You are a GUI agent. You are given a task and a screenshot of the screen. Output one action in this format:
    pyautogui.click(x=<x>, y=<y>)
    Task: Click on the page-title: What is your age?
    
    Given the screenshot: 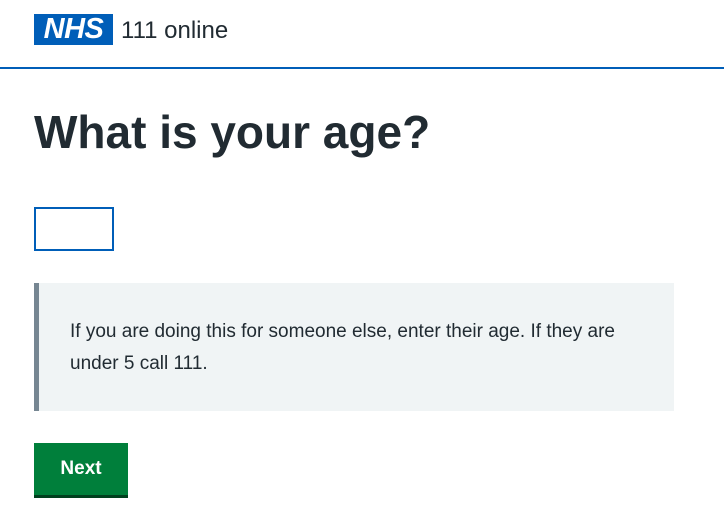 What is the action you would take?
    pyautogui.click(x=232, y=132)
    